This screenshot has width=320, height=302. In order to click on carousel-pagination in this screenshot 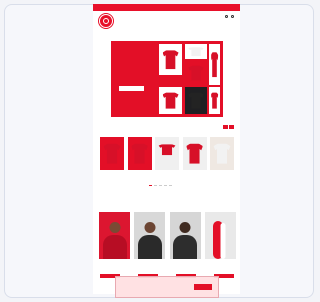, I will do `click(161, 185)`.